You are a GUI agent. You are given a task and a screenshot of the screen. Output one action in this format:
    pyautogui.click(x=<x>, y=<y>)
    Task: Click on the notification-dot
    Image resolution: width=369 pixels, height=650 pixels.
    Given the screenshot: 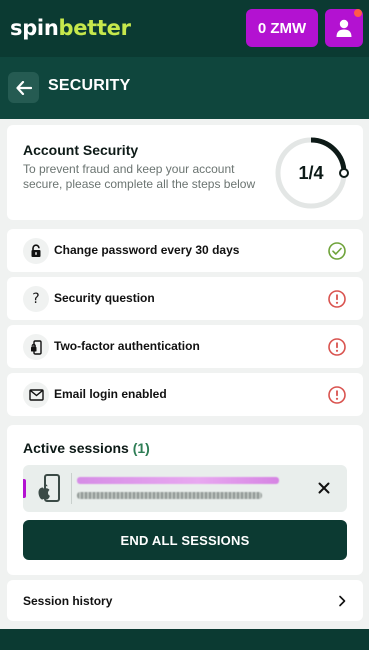 What is the action you would take?
    pyautogui.click(x=358, y=13)
    